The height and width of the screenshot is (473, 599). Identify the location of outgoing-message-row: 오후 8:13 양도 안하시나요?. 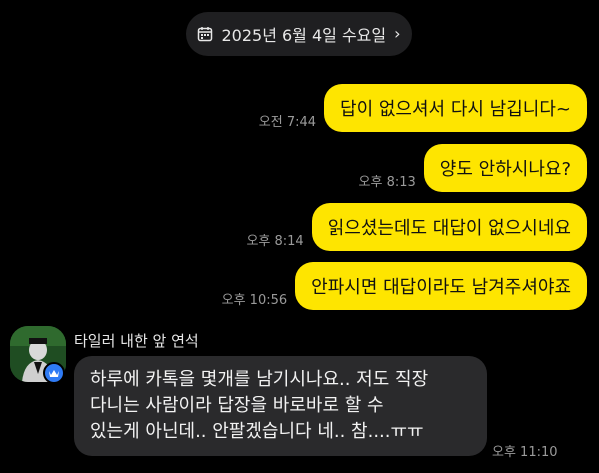
(473, 168).